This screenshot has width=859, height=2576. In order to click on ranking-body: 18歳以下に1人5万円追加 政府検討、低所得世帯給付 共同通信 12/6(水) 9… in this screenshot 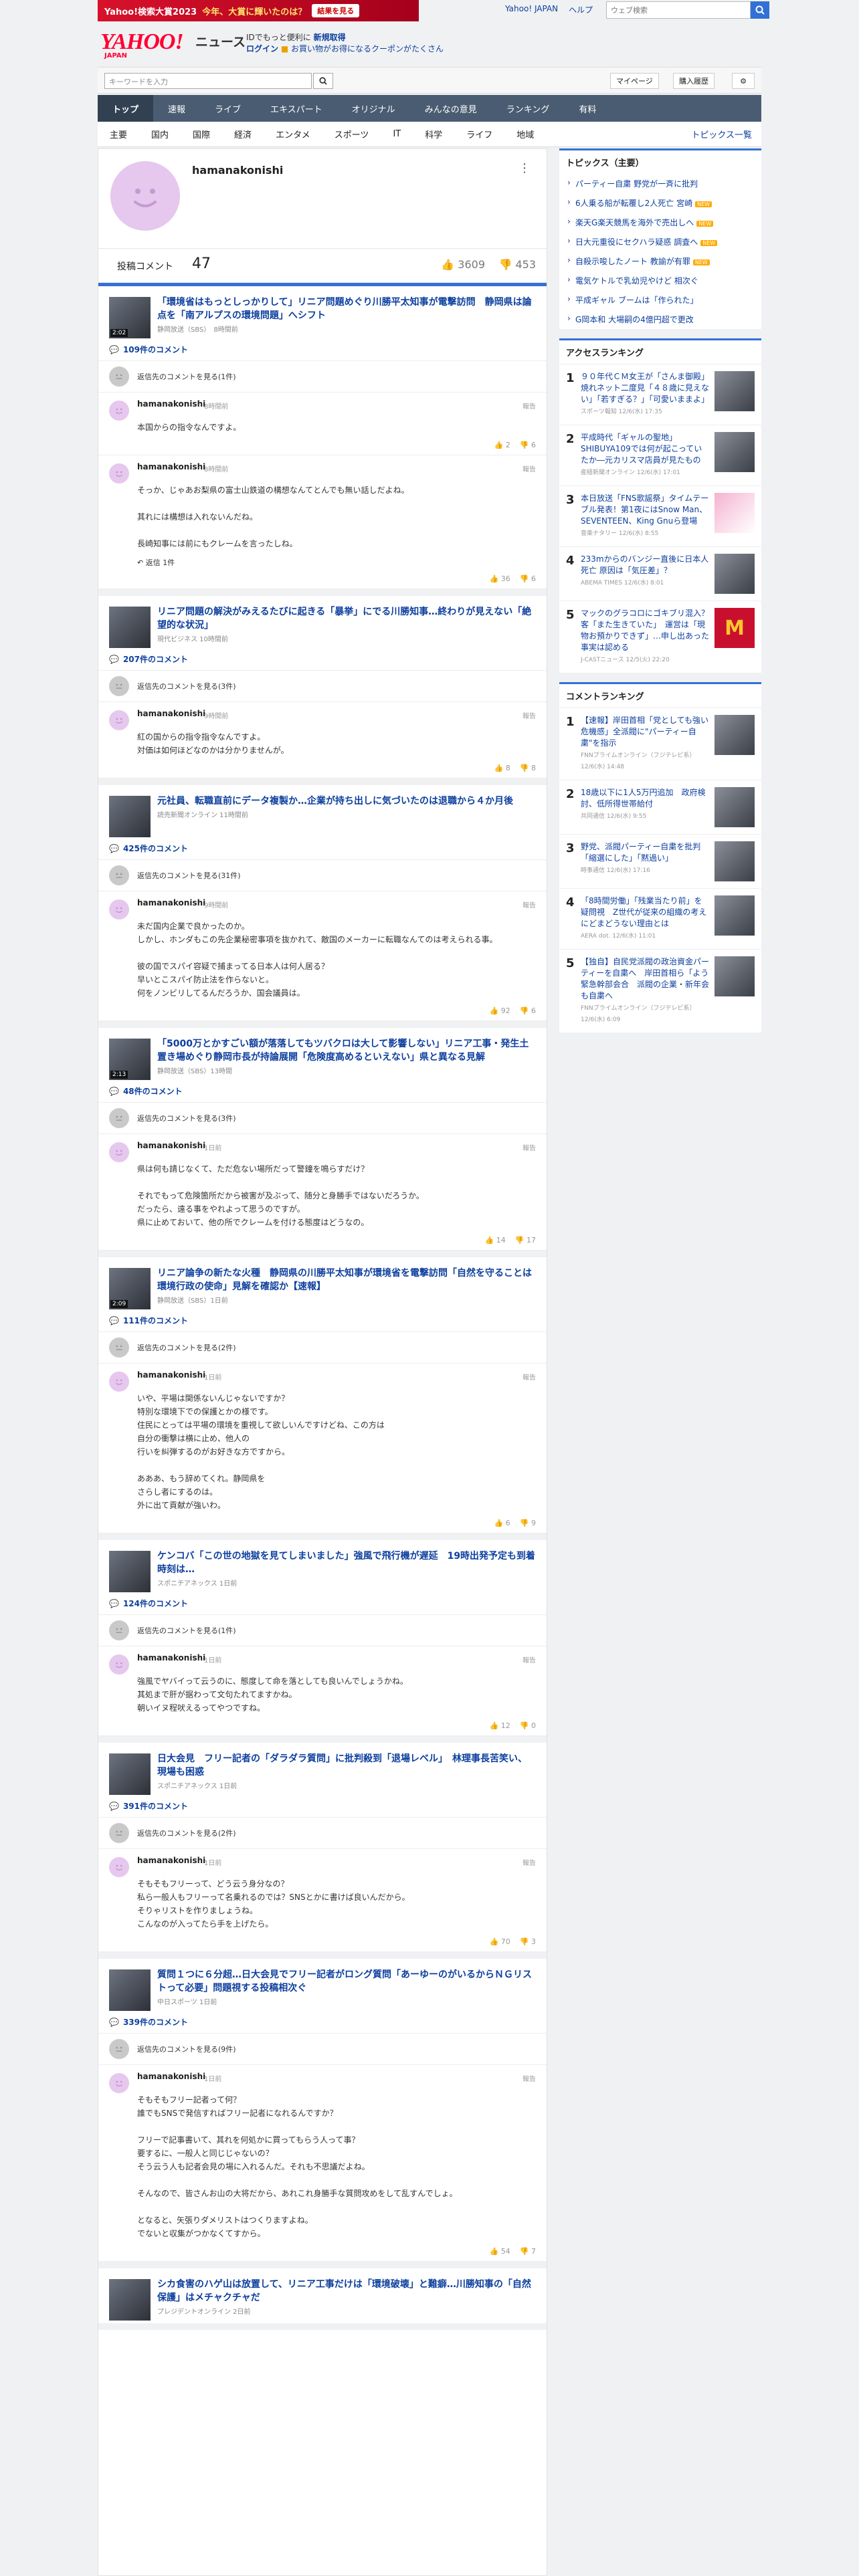, I will do `click(645, 807)`.